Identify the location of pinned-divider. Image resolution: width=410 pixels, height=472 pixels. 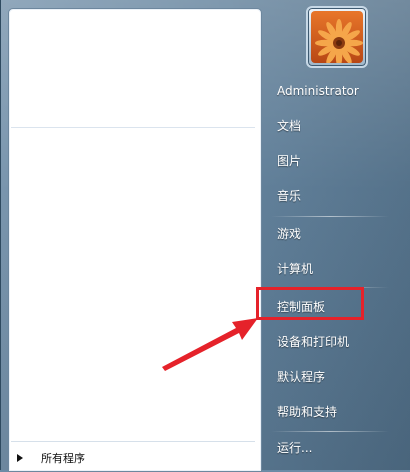
(133, 127).